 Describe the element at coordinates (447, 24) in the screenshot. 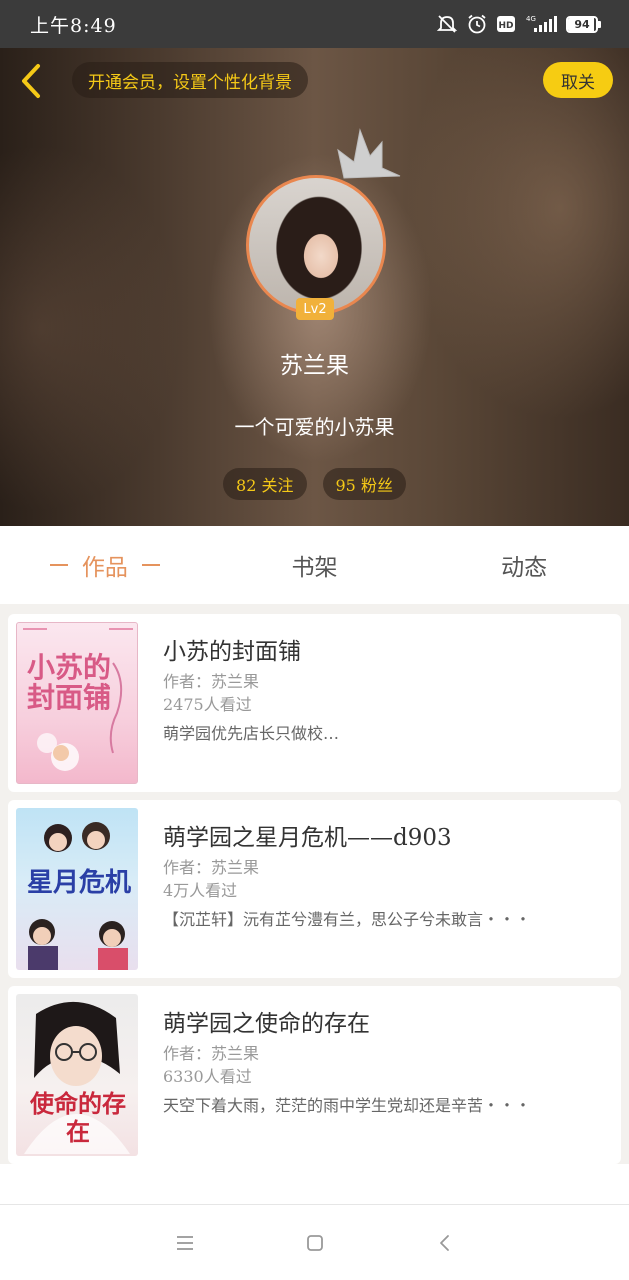

I see `alarm-off-icon` at that location.